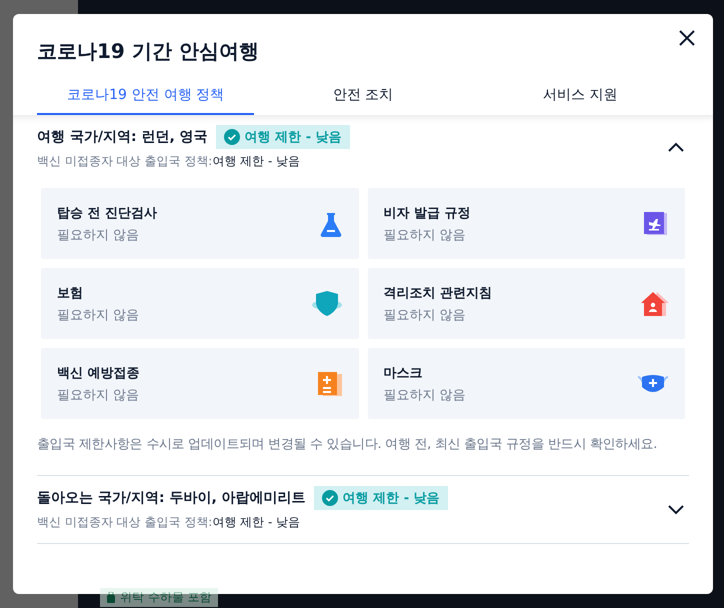  What do you see at coordinates (145, 96) in the screenshot?
I see `tab: 코로나19 안전 여행 정책` at bounding box center [145, 96].